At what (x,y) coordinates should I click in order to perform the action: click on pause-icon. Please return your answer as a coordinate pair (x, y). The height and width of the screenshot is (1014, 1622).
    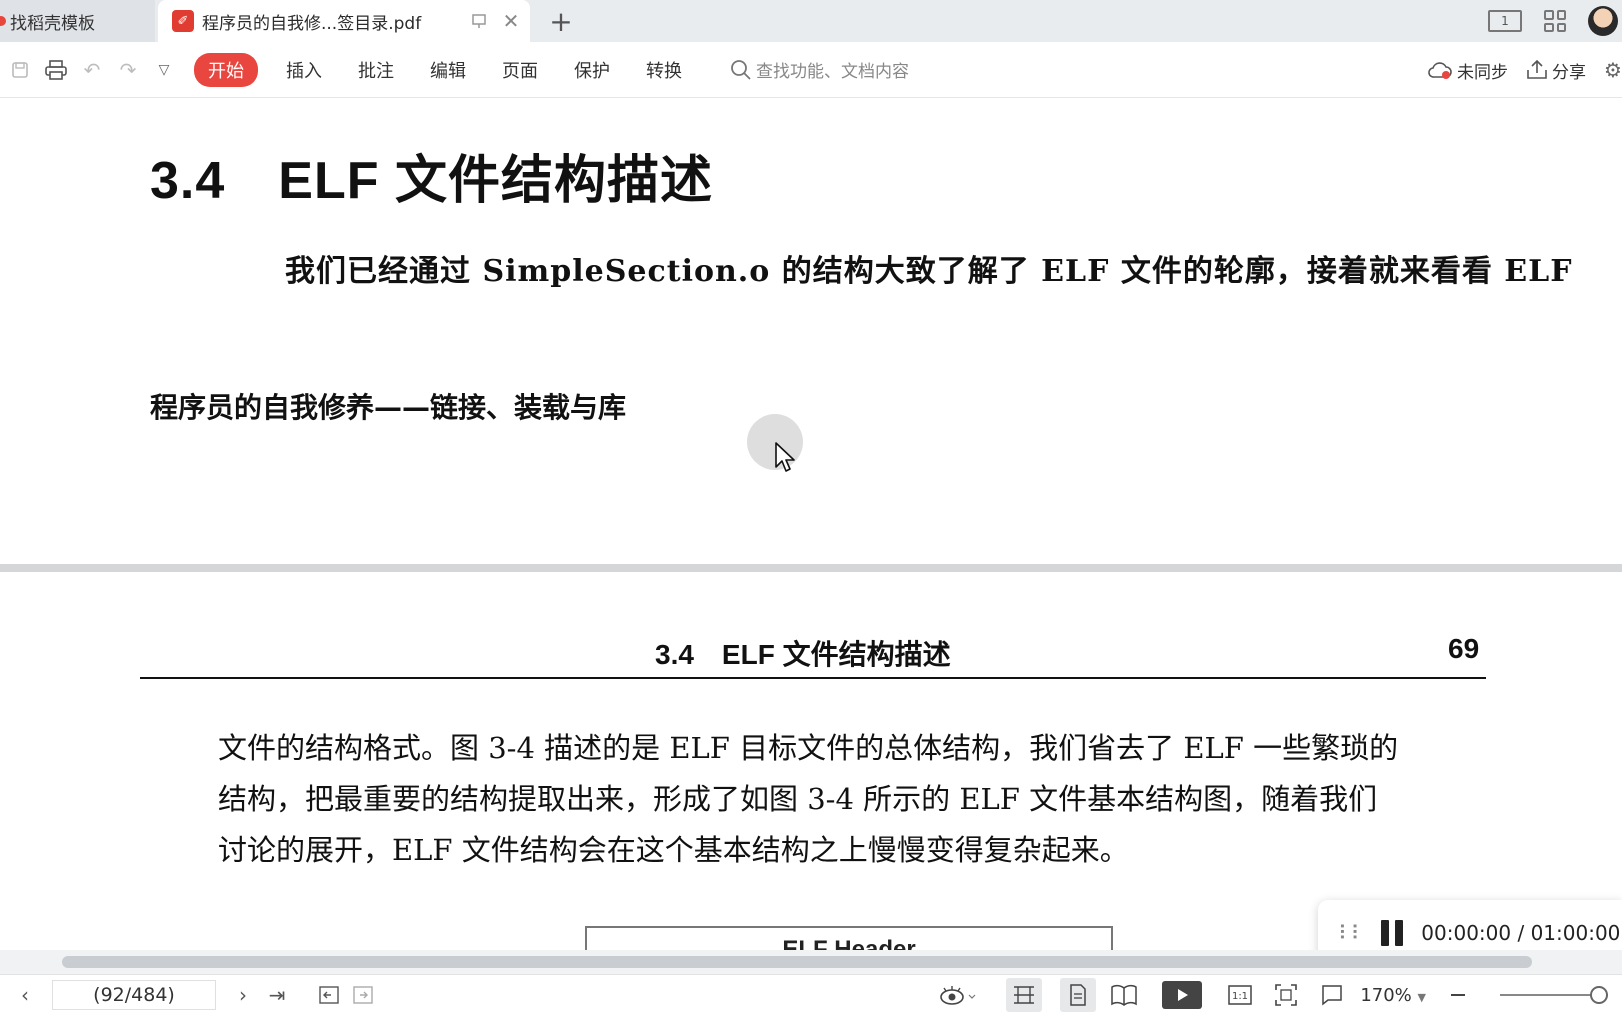
    Looking at the image, I should click on (1392, 933).